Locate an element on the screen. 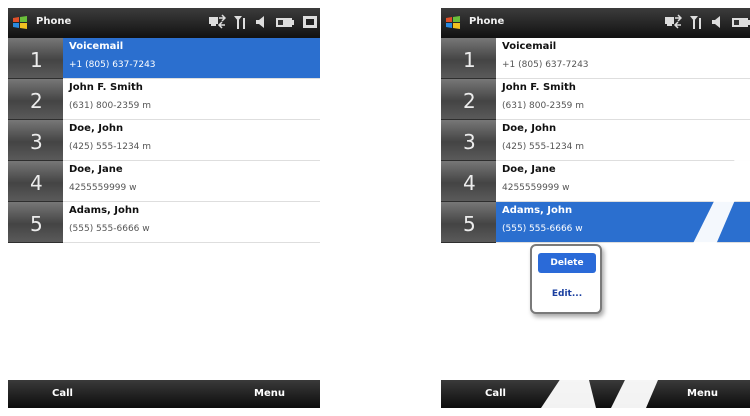  menu-item-delete: Delete is located at coordinates (567, 263).